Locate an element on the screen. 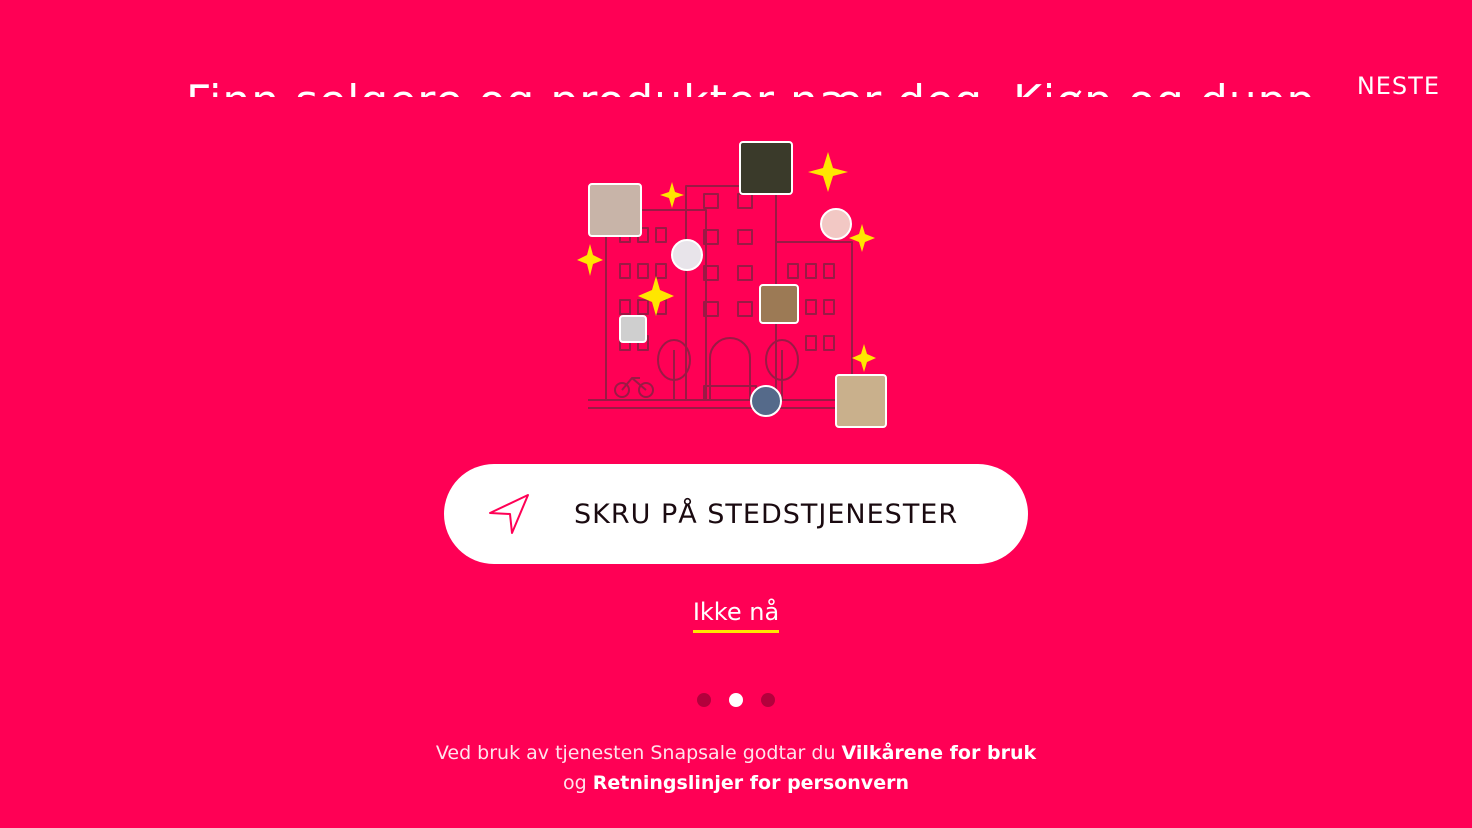  enable-location-button: SKRU PÅ STEDSTJENESTER is located at coordinates (736, 514).